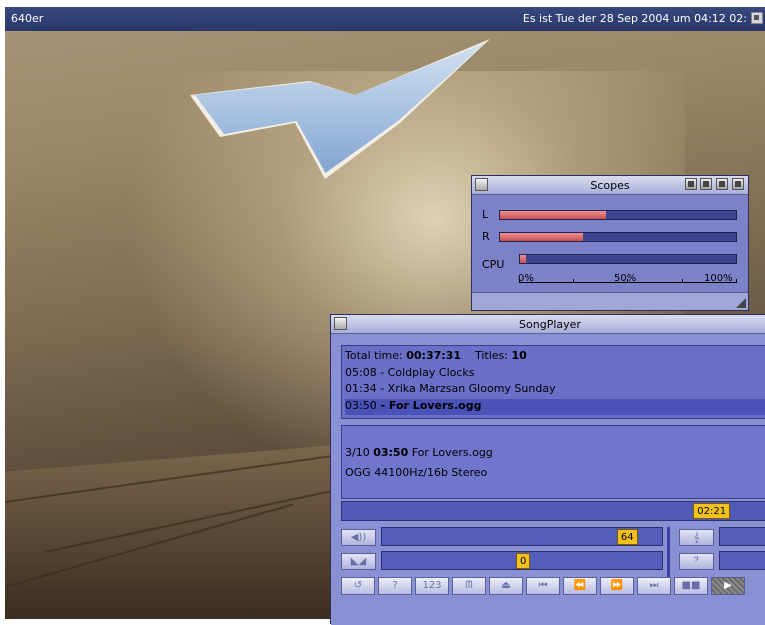  I want to click on scope-label: CPU, so click(493, 264).